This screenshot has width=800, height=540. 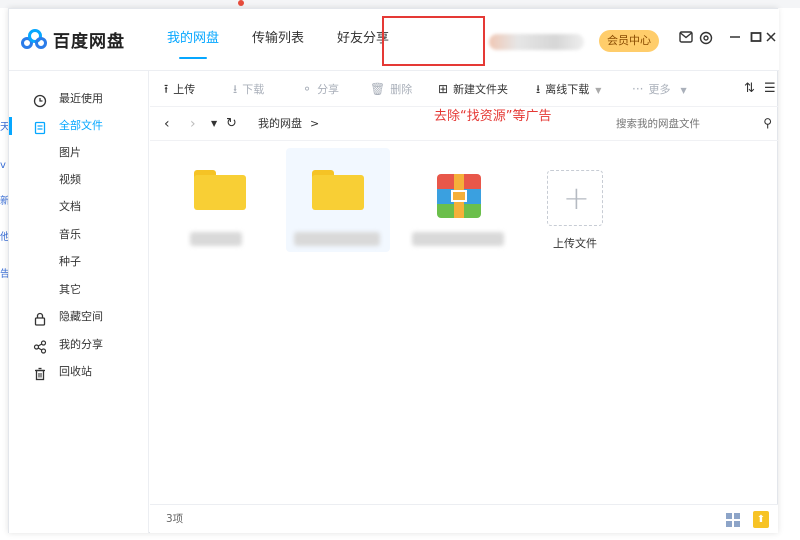 I want to click on header: 百度网盘 我的网盘 传输列表 好友分享 会员中心, so click(x=394, y=40).